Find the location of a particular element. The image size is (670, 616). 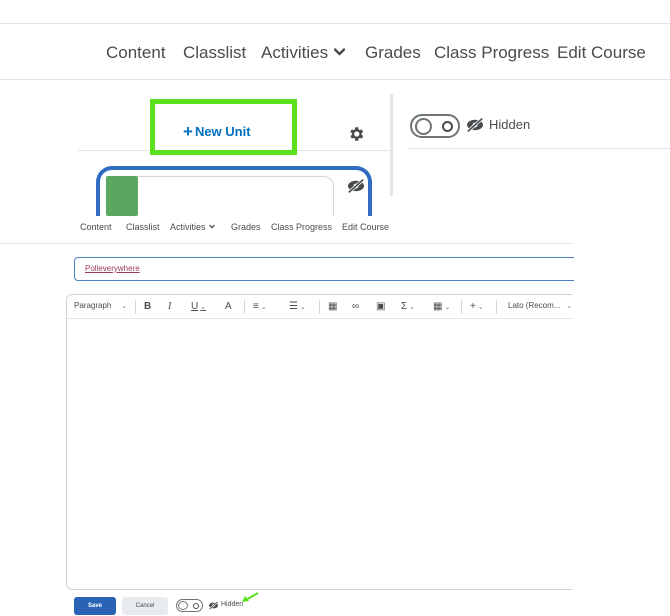

font-select: Lato (Recom... ⌄ is located at coordinates (540, 305).